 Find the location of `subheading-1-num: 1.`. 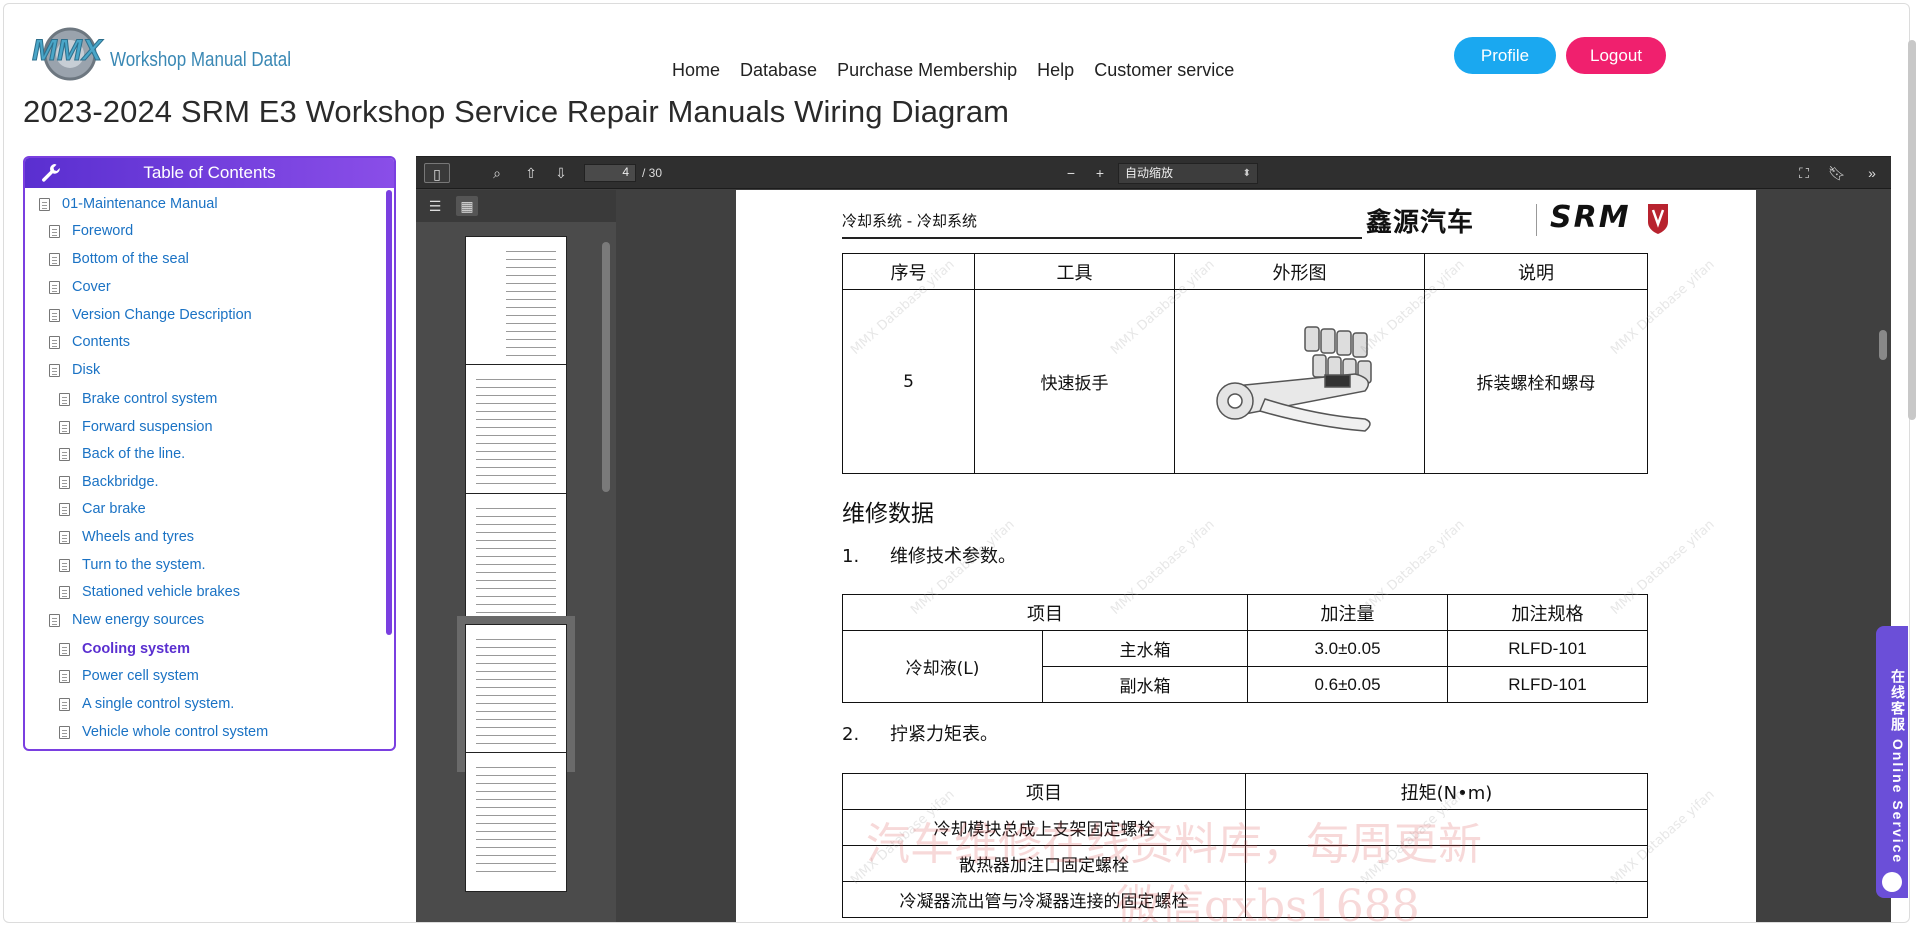

subheading-1-num: 1. is located at coordinates (851, 556).